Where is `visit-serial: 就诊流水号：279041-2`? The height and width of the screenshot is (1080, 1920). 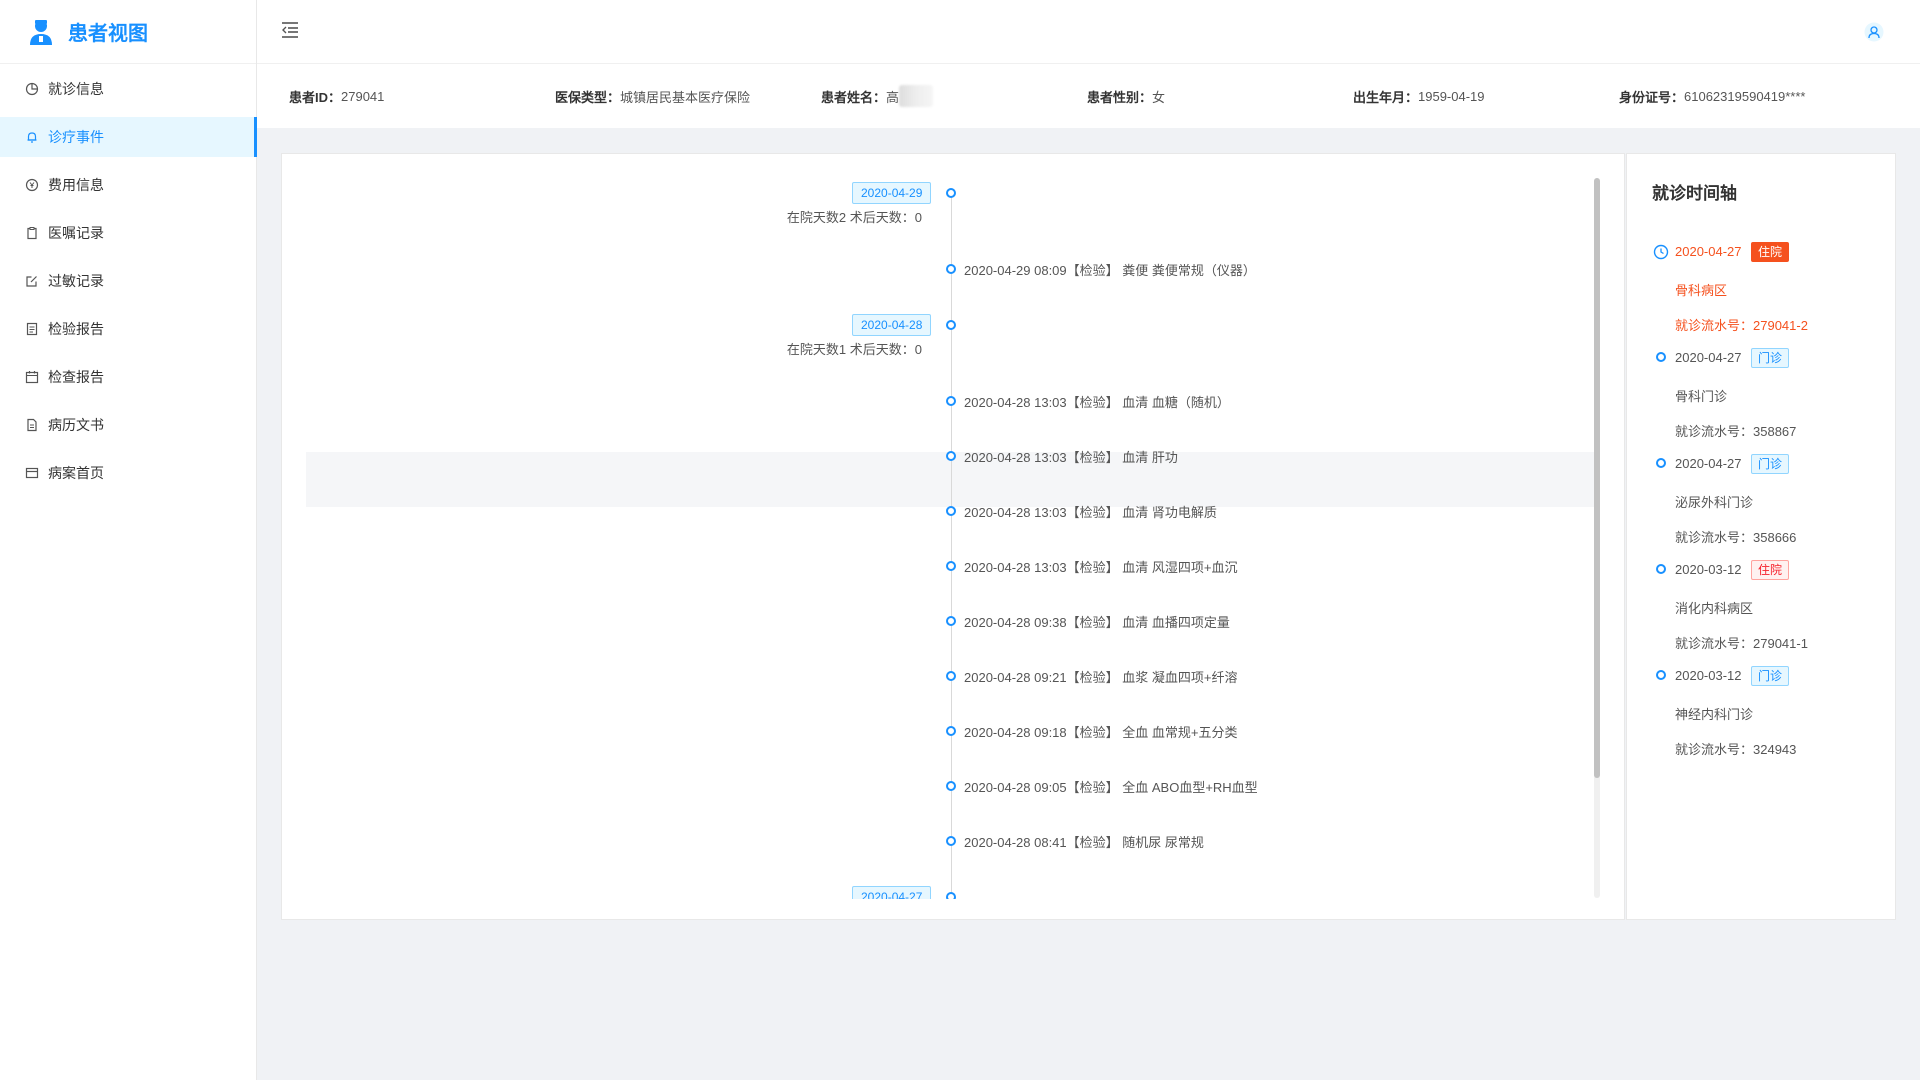 visit-serial: 就诊流水号：279041-2 is located at coordinates (1741, 325).